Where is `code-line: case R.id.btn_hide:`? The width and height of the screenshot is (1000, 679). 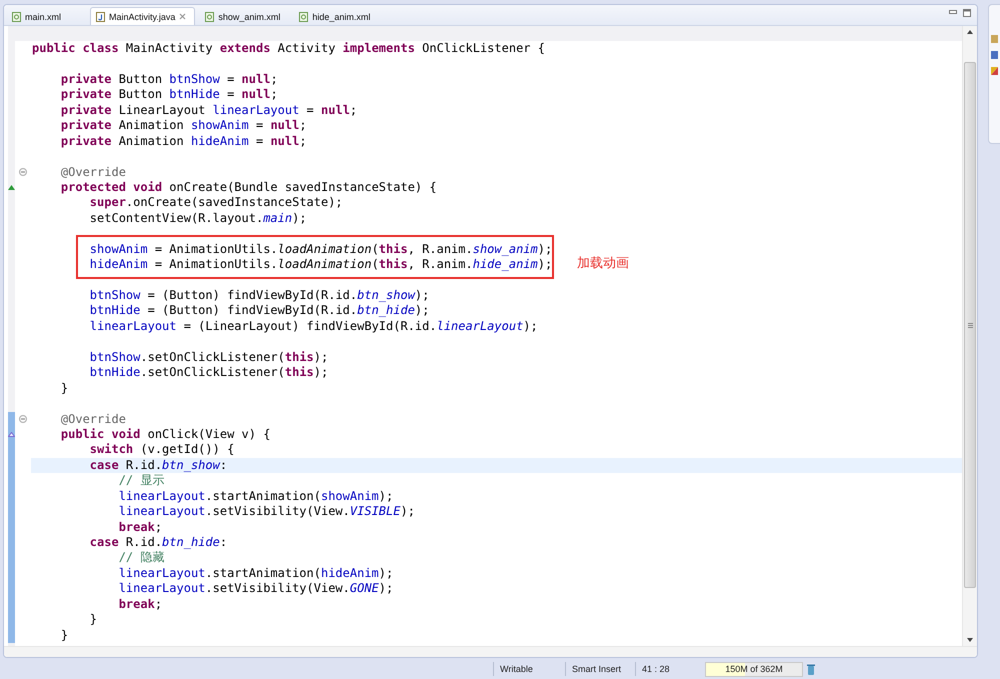 code-line: case R.id.btn_hide: is located at coordinates (158, 542).